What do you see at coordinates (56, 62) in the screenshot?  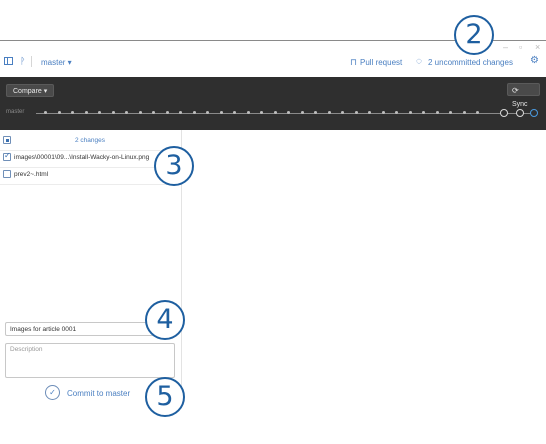 I see `branch-selector: master ▾` at bounding box center [56, 62].